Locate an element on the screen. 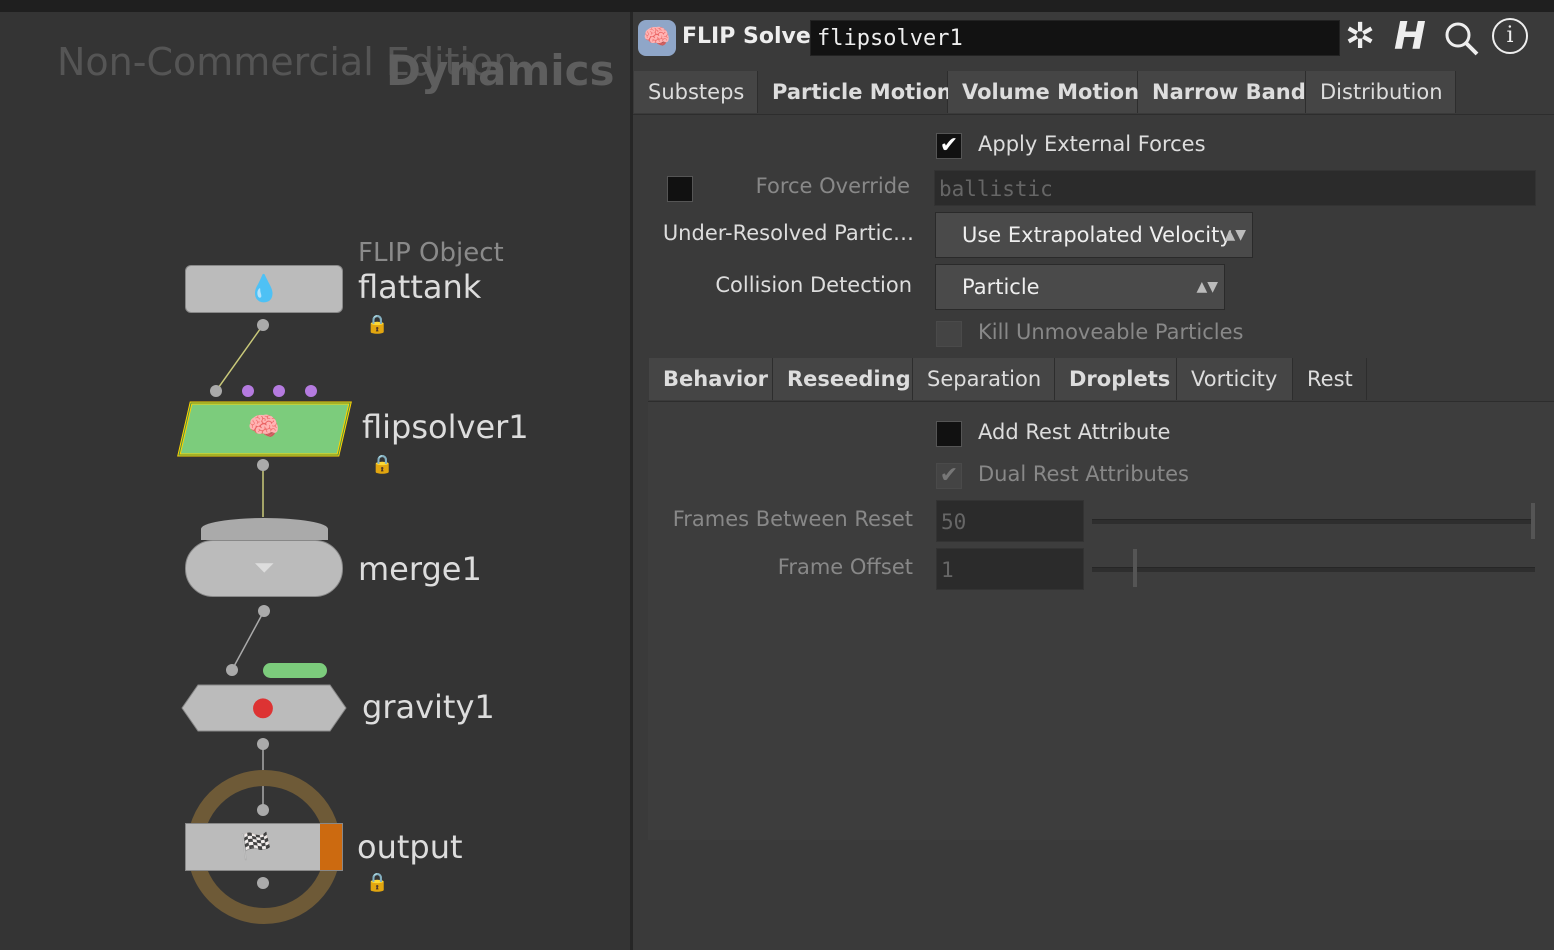  apple-icon: ● is located at coordinates (263, 707).